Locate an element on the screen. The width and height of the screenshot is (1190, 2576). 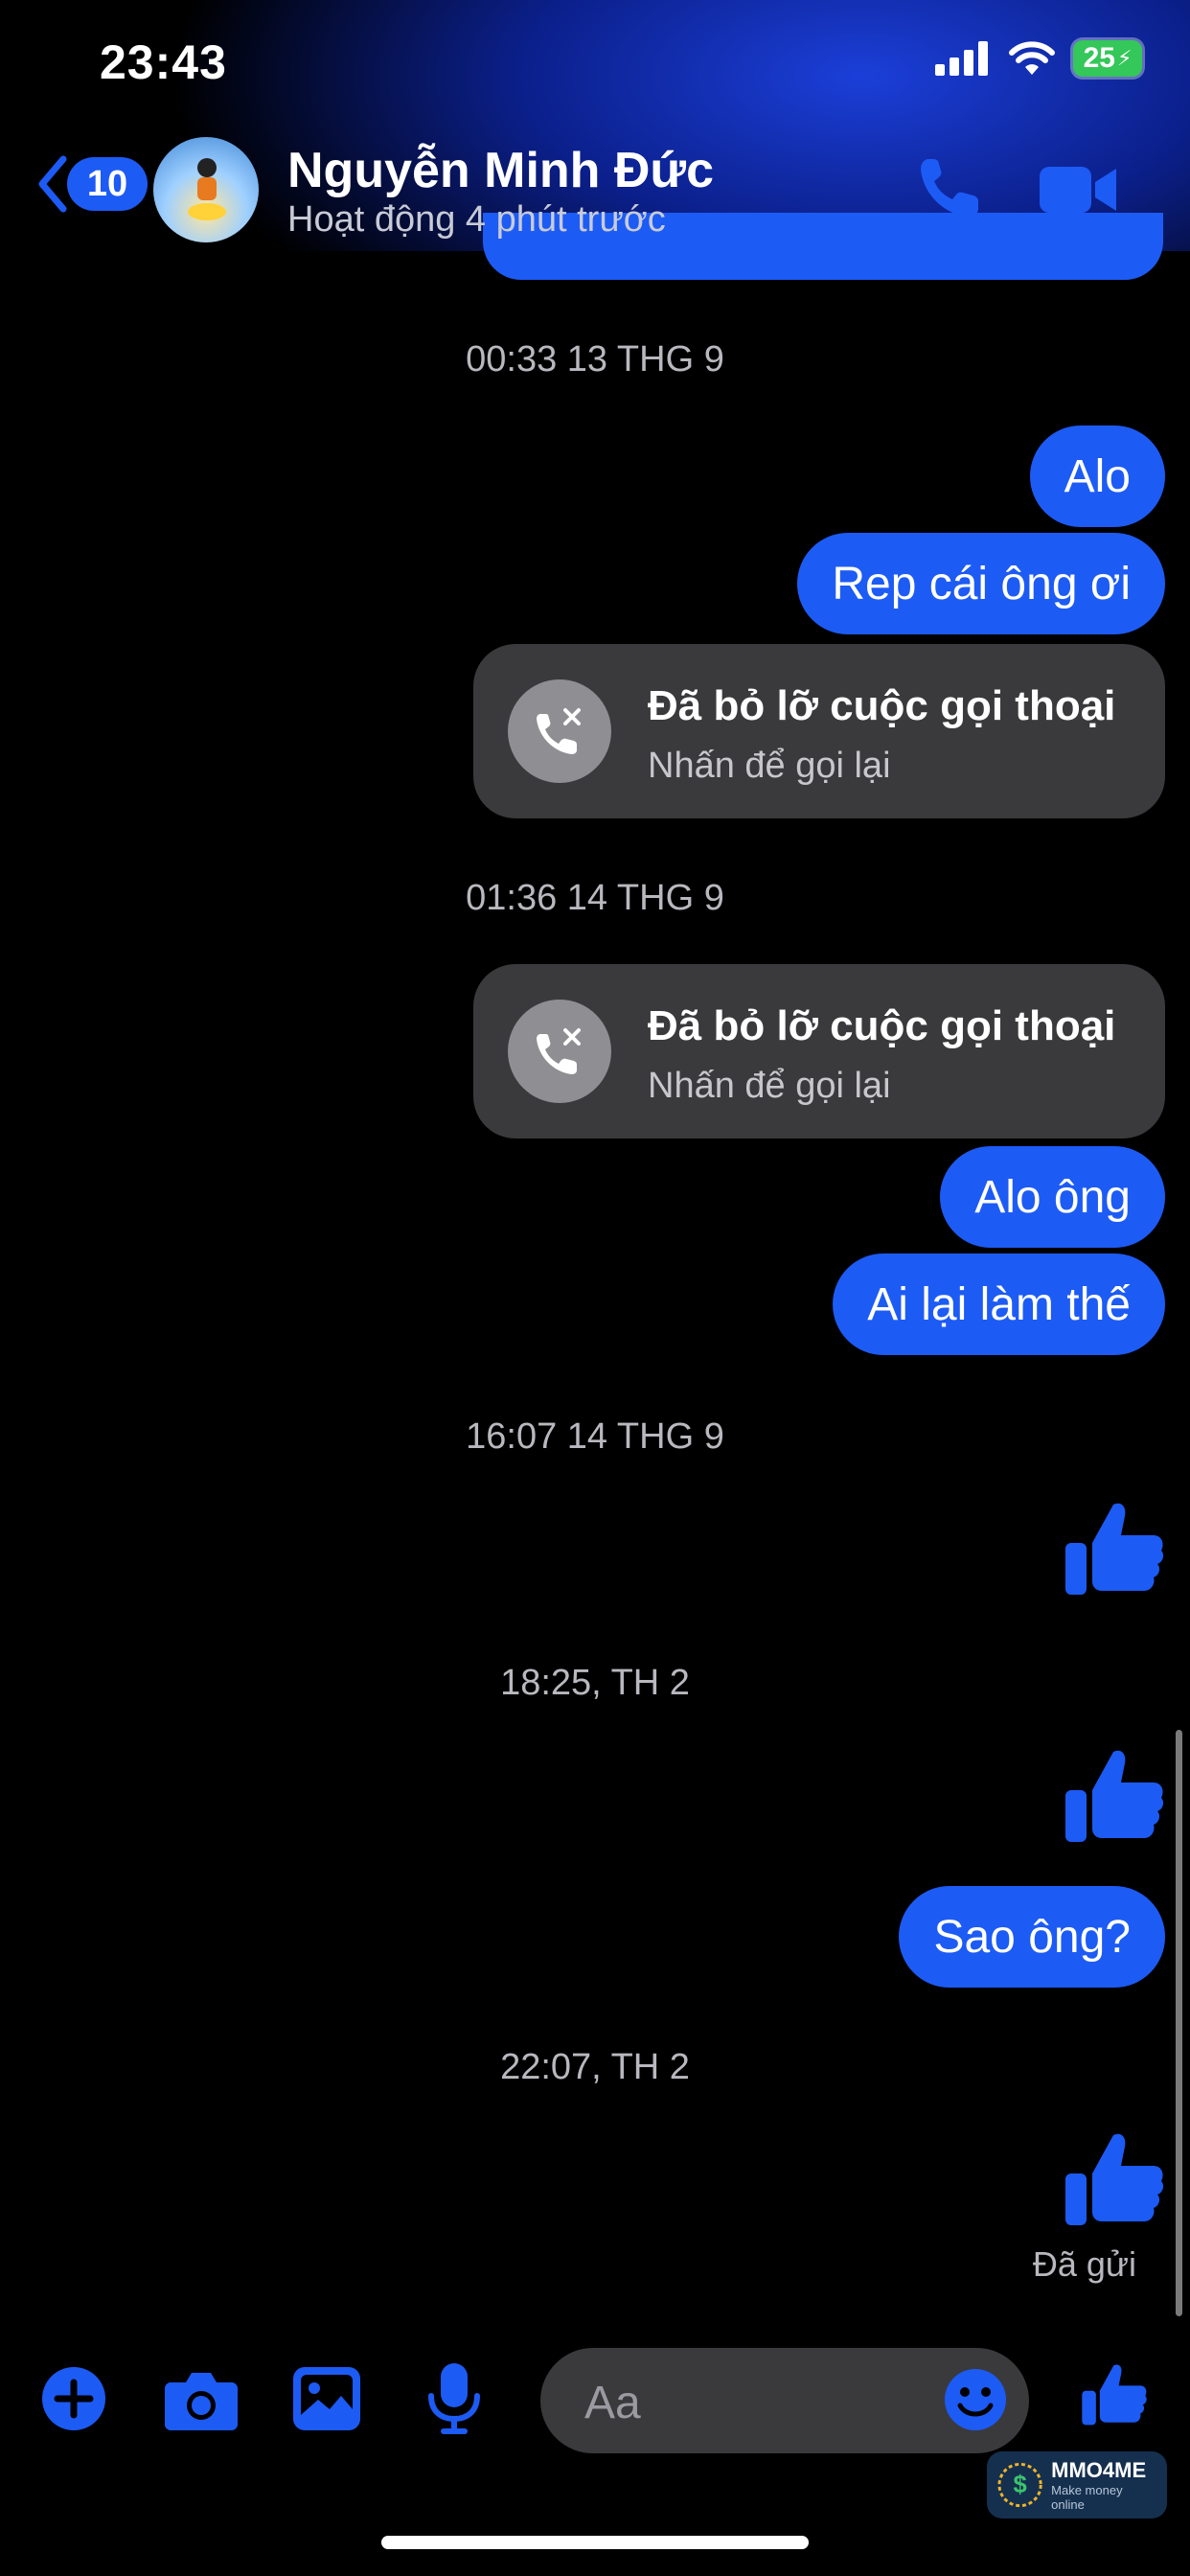
watermark-subtitle: Make money online is located at coordinates (1087, 2497).